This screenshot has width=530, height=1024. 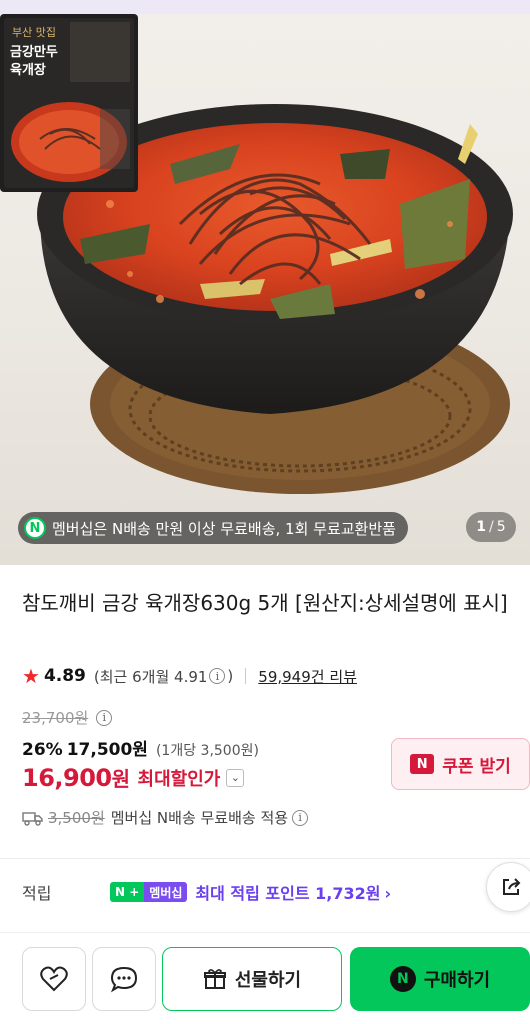 I want to click on membership-banner-text: 멤버십은 N배송 만원 이상 무료배송, 1회 무료교환반품, so click(x=224, y=528).